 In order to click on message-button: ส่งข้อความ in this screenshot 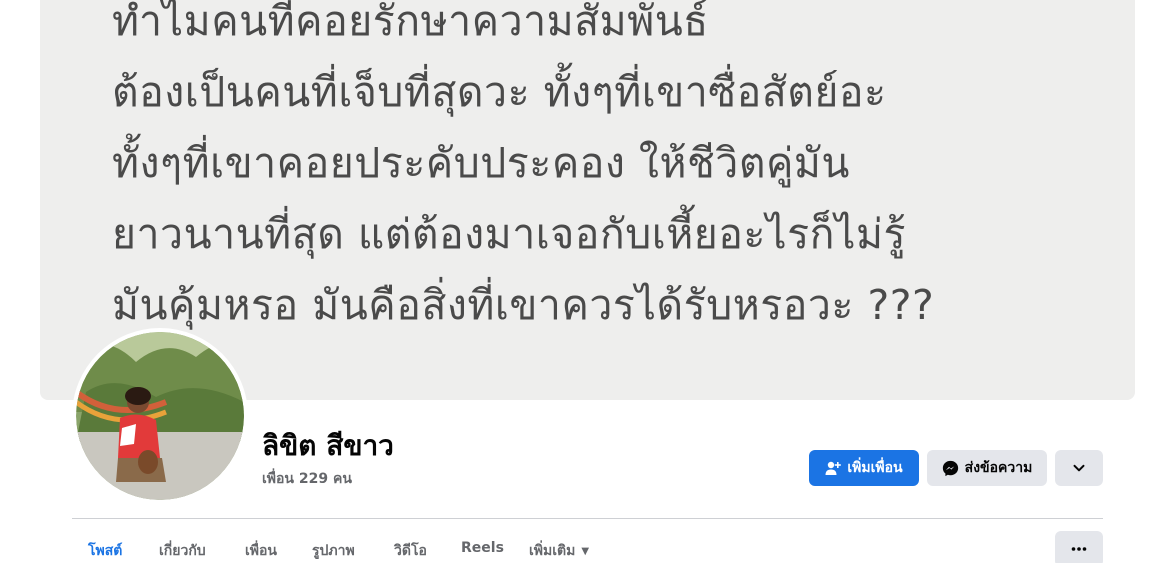, I will do `click(987, 468)`.